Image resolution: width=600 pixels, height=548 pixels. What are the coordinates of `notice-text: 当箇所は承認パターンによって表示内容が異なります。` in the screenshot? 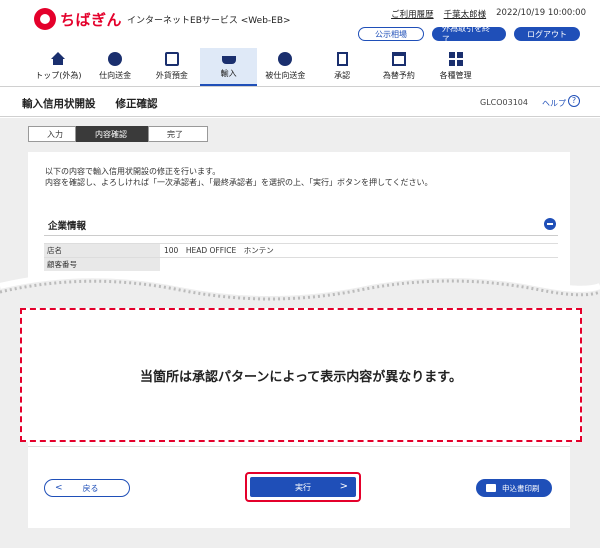 It's located at (300, 377).